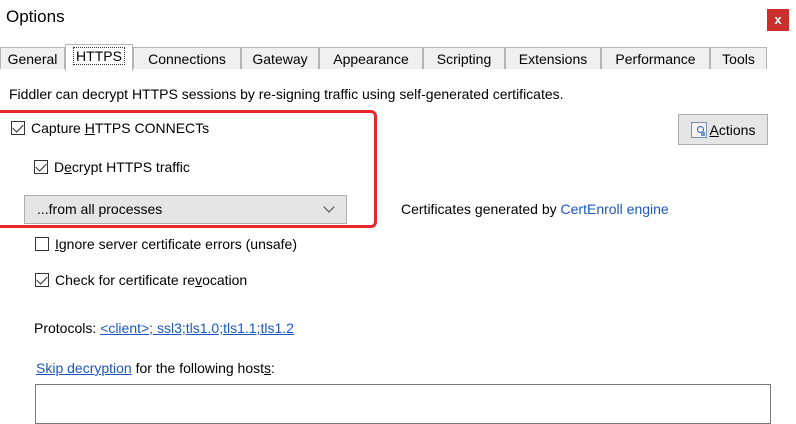 The image size is (796, 424). I want to click on tab-label: Tools, so click(738, 59).